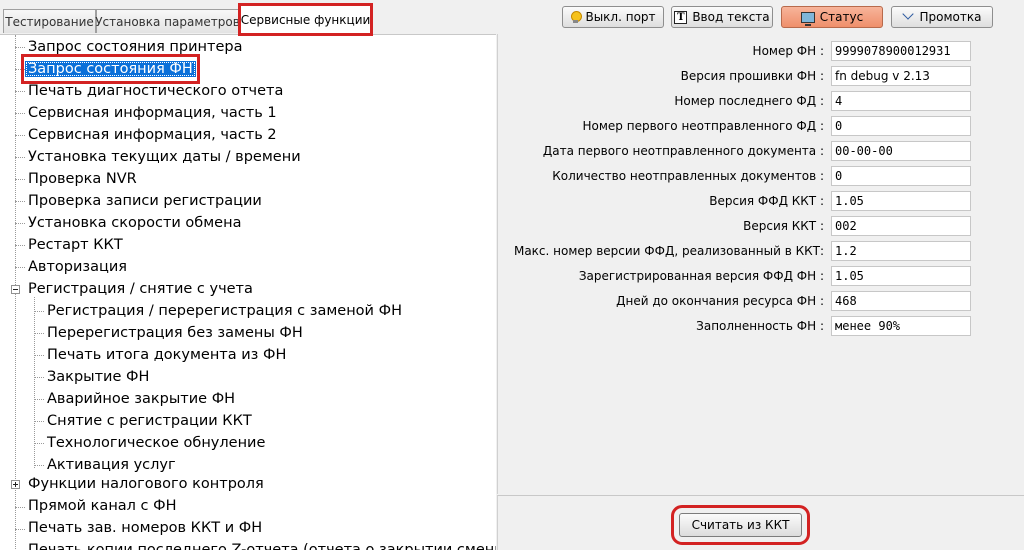 This screenshot has width=1024, height=550. What do you see at coordinates (111, 465) in the screenshot?
I see `tree-item-label: Активация услуг` at bounding box center [111, 465].